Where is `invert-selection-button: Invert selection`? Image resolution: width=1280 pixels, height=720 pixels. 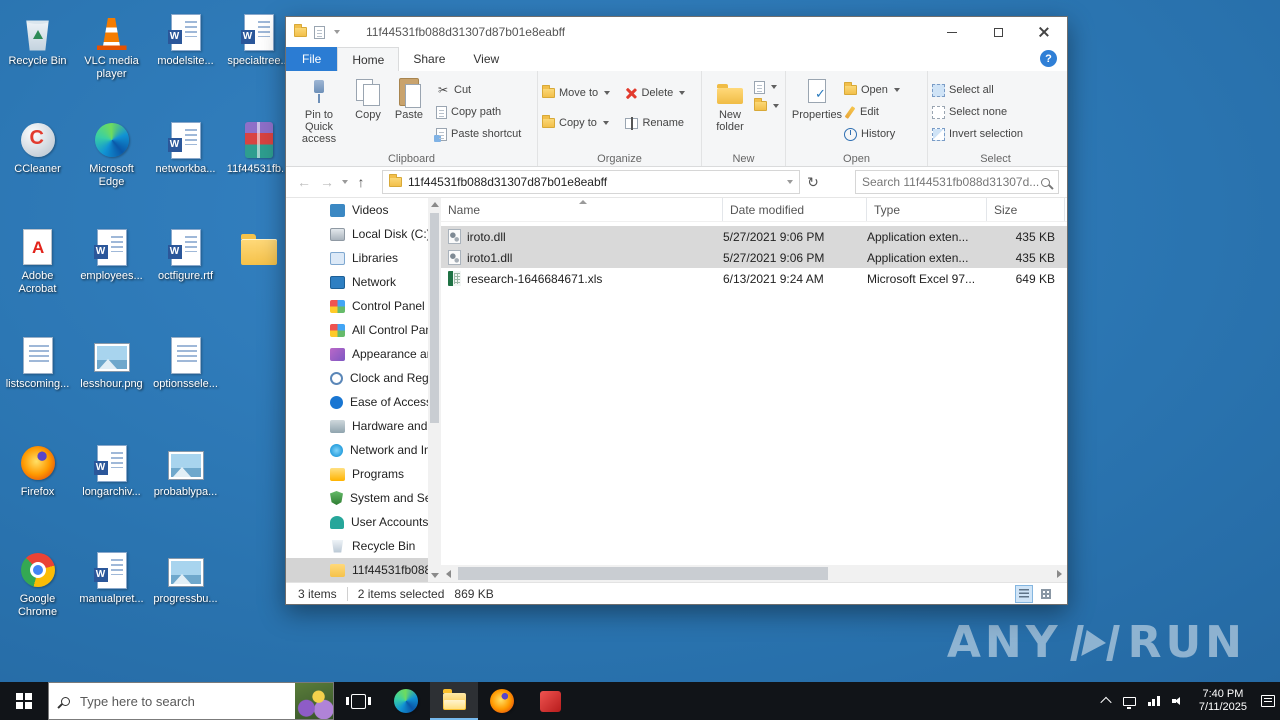
invert-selection-button: Invert selection is located at coordinates (977, 134).